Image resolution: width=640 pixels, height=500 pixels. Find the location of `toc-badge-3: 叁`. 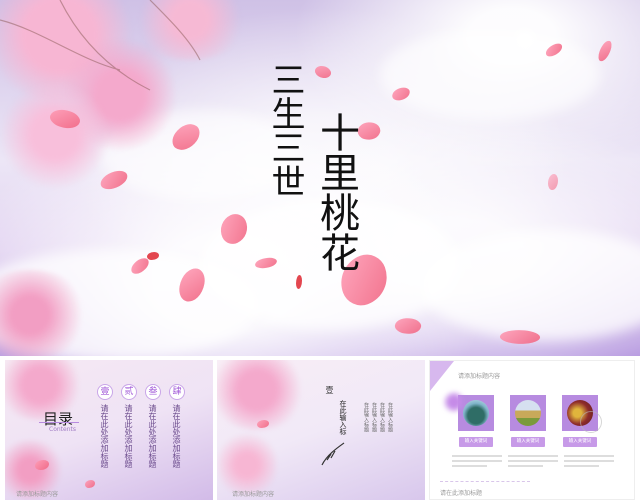

toc-badge-3: 叁 is located at coordinates (153, 392).